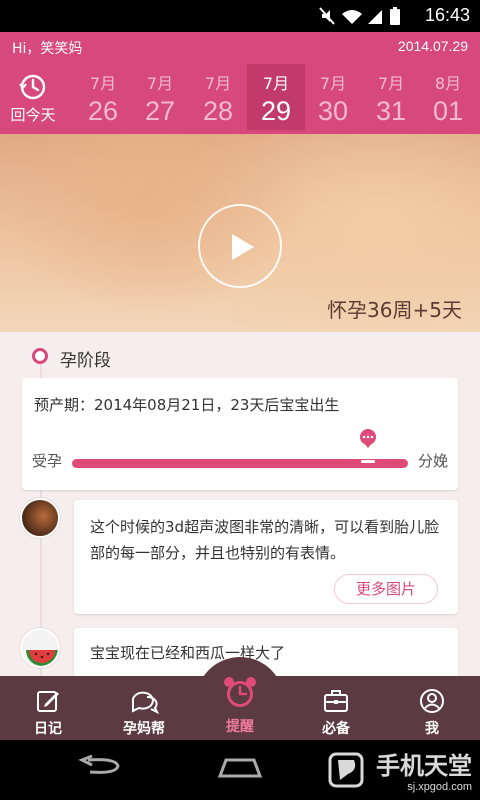 The width and height of the screenshot is (480, 800). Describe the element at coordinates (33, 115) in the screenshot. I see `back-to-today-label: 回今天` at that location.